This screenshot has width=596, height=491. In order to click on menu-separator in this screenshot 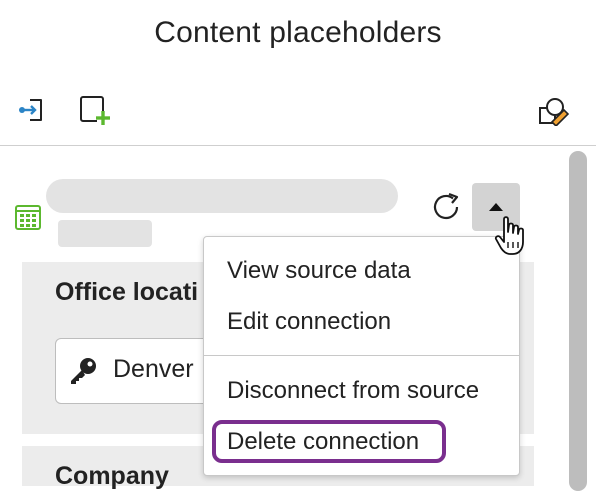, I will do `click(361, 355)`.